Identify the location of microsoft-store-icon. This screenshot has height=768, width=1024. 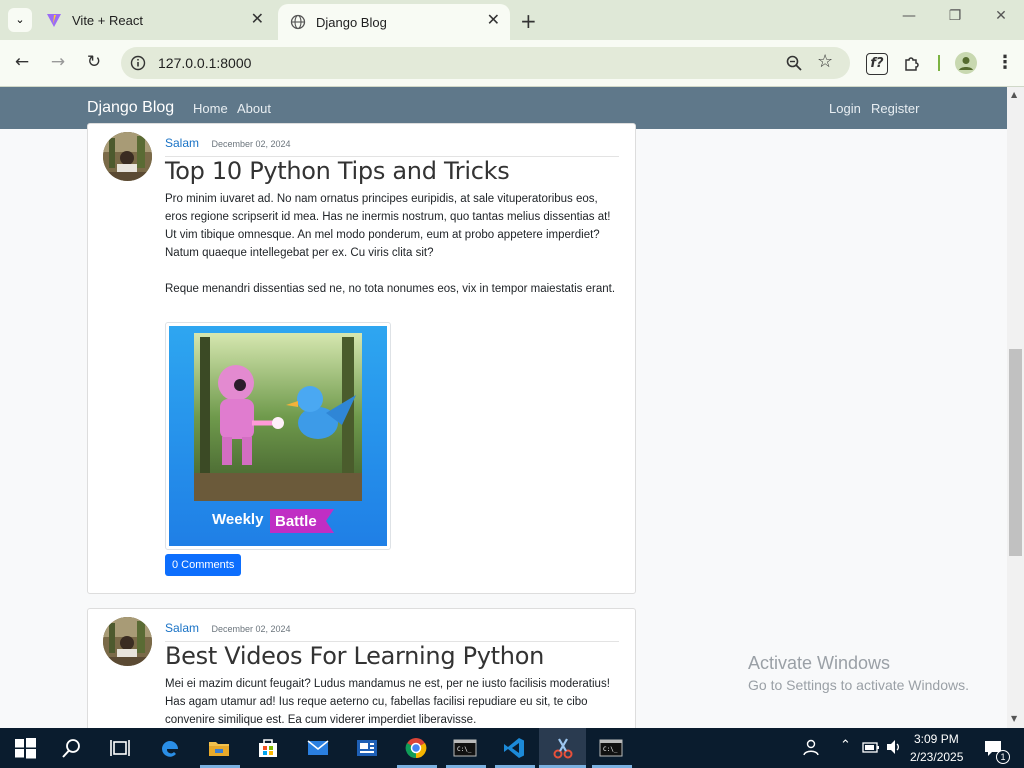
(268, 748).